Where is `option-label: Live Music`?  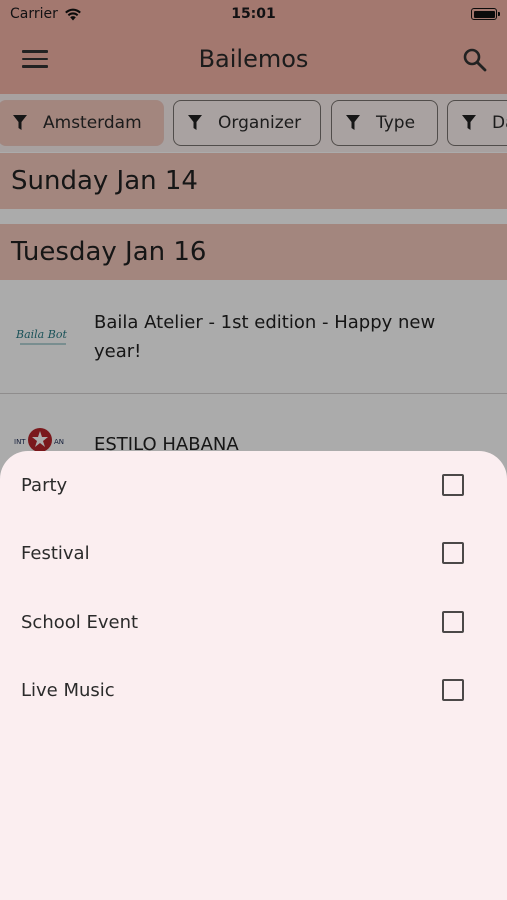 option-label: Live Music is located at coordinates (68, 690).